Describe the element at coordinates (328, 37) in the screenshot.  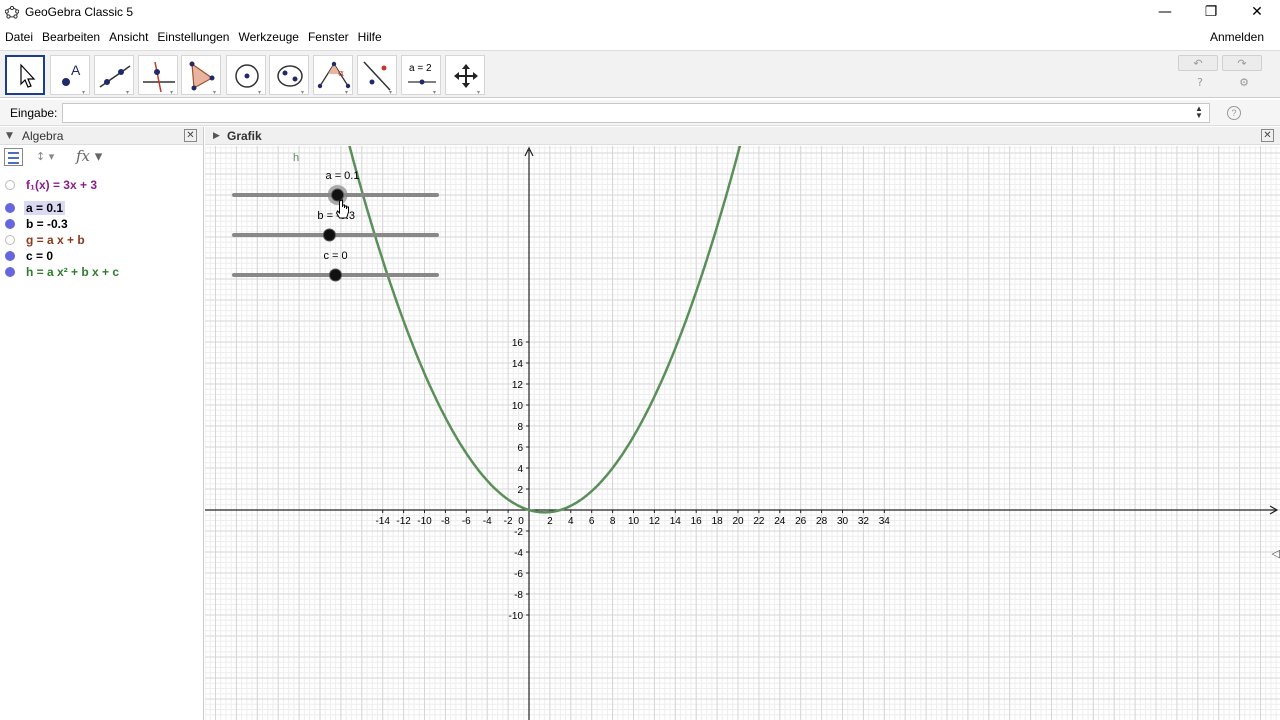
I see `menu-fenster: Fenster` at that location.